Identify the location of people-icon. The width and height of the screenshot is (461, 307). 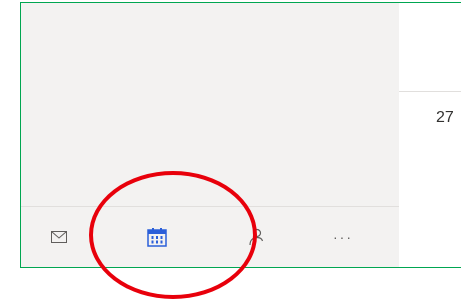
(256, 237).